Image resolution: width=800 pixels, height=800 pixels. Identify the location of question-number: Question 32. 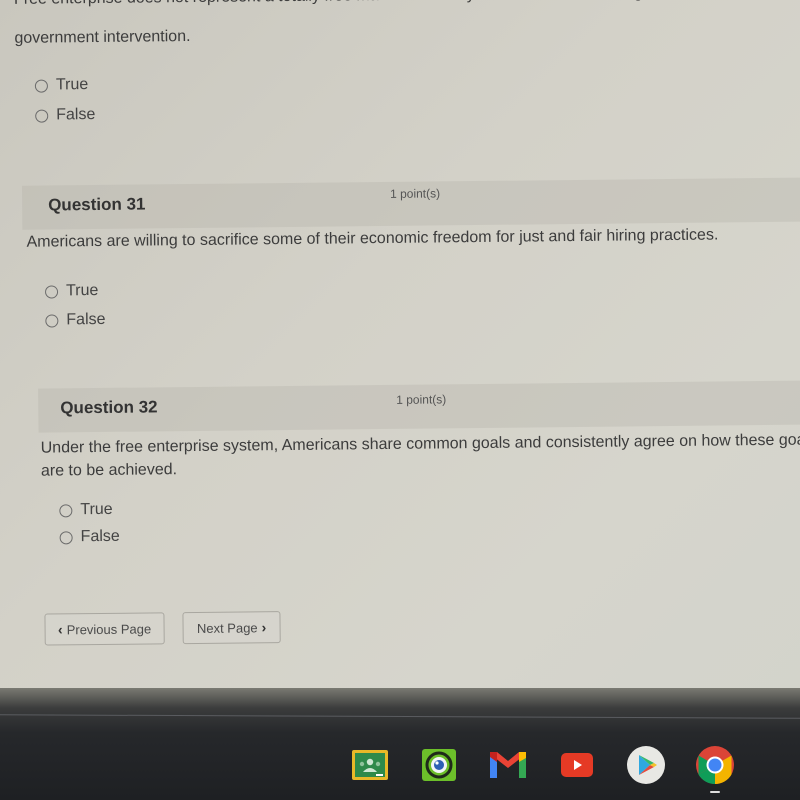
(109, 407).